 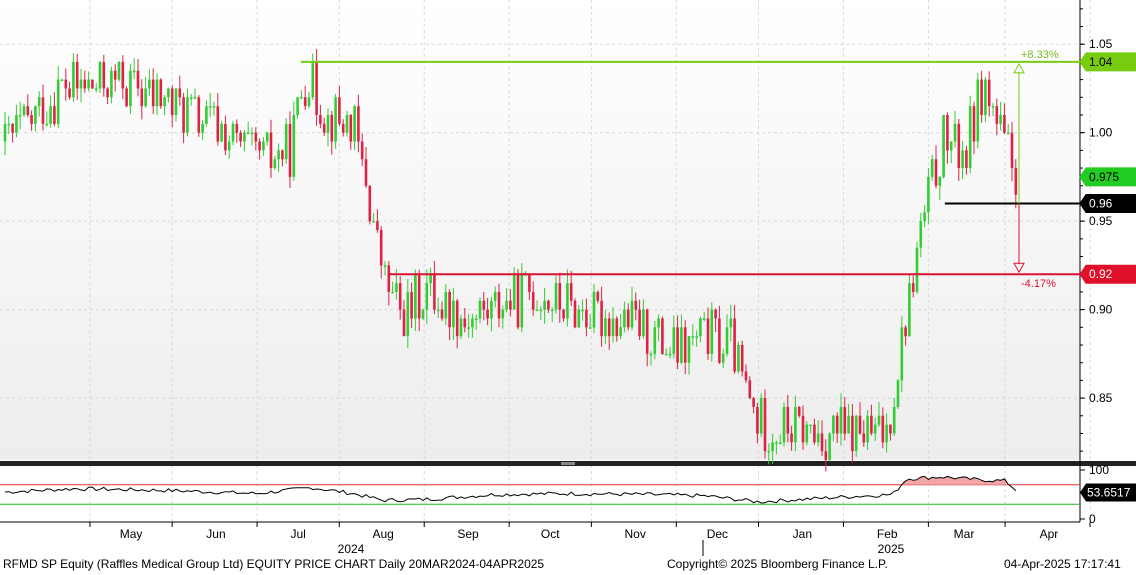 I want to click on x-month-label: Feb, so click(x=887, y=534).